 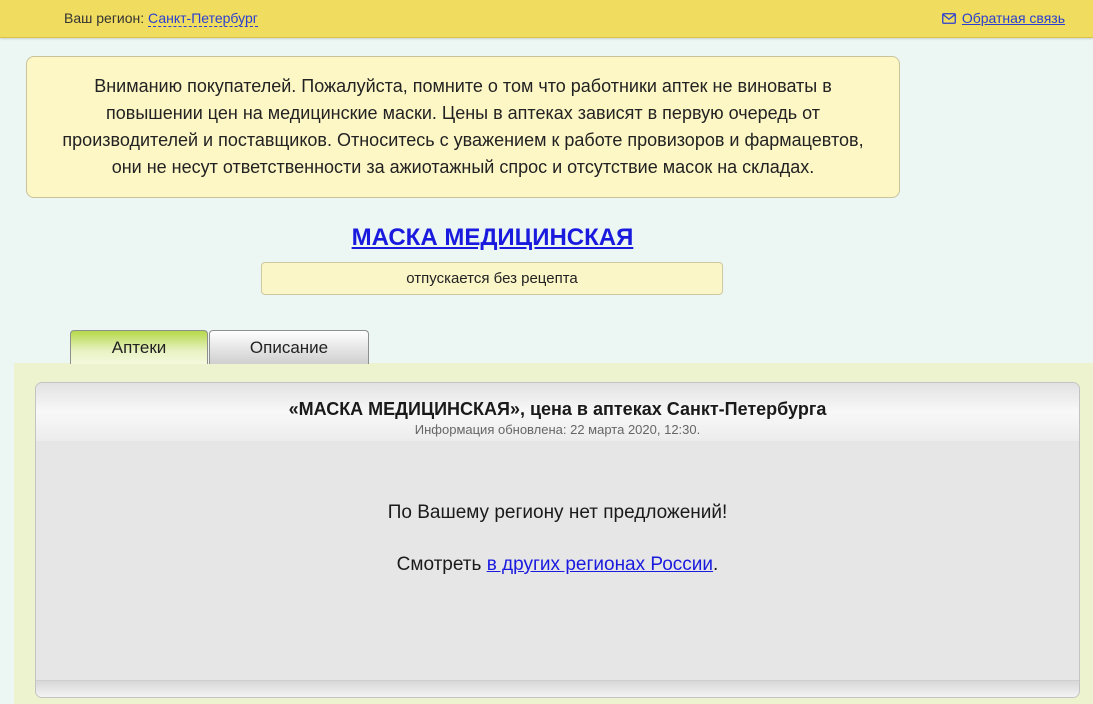 I want to click on product-title-link: МАСКА МЕДИЦИНСКАЯ, so click(x=493, y=237).